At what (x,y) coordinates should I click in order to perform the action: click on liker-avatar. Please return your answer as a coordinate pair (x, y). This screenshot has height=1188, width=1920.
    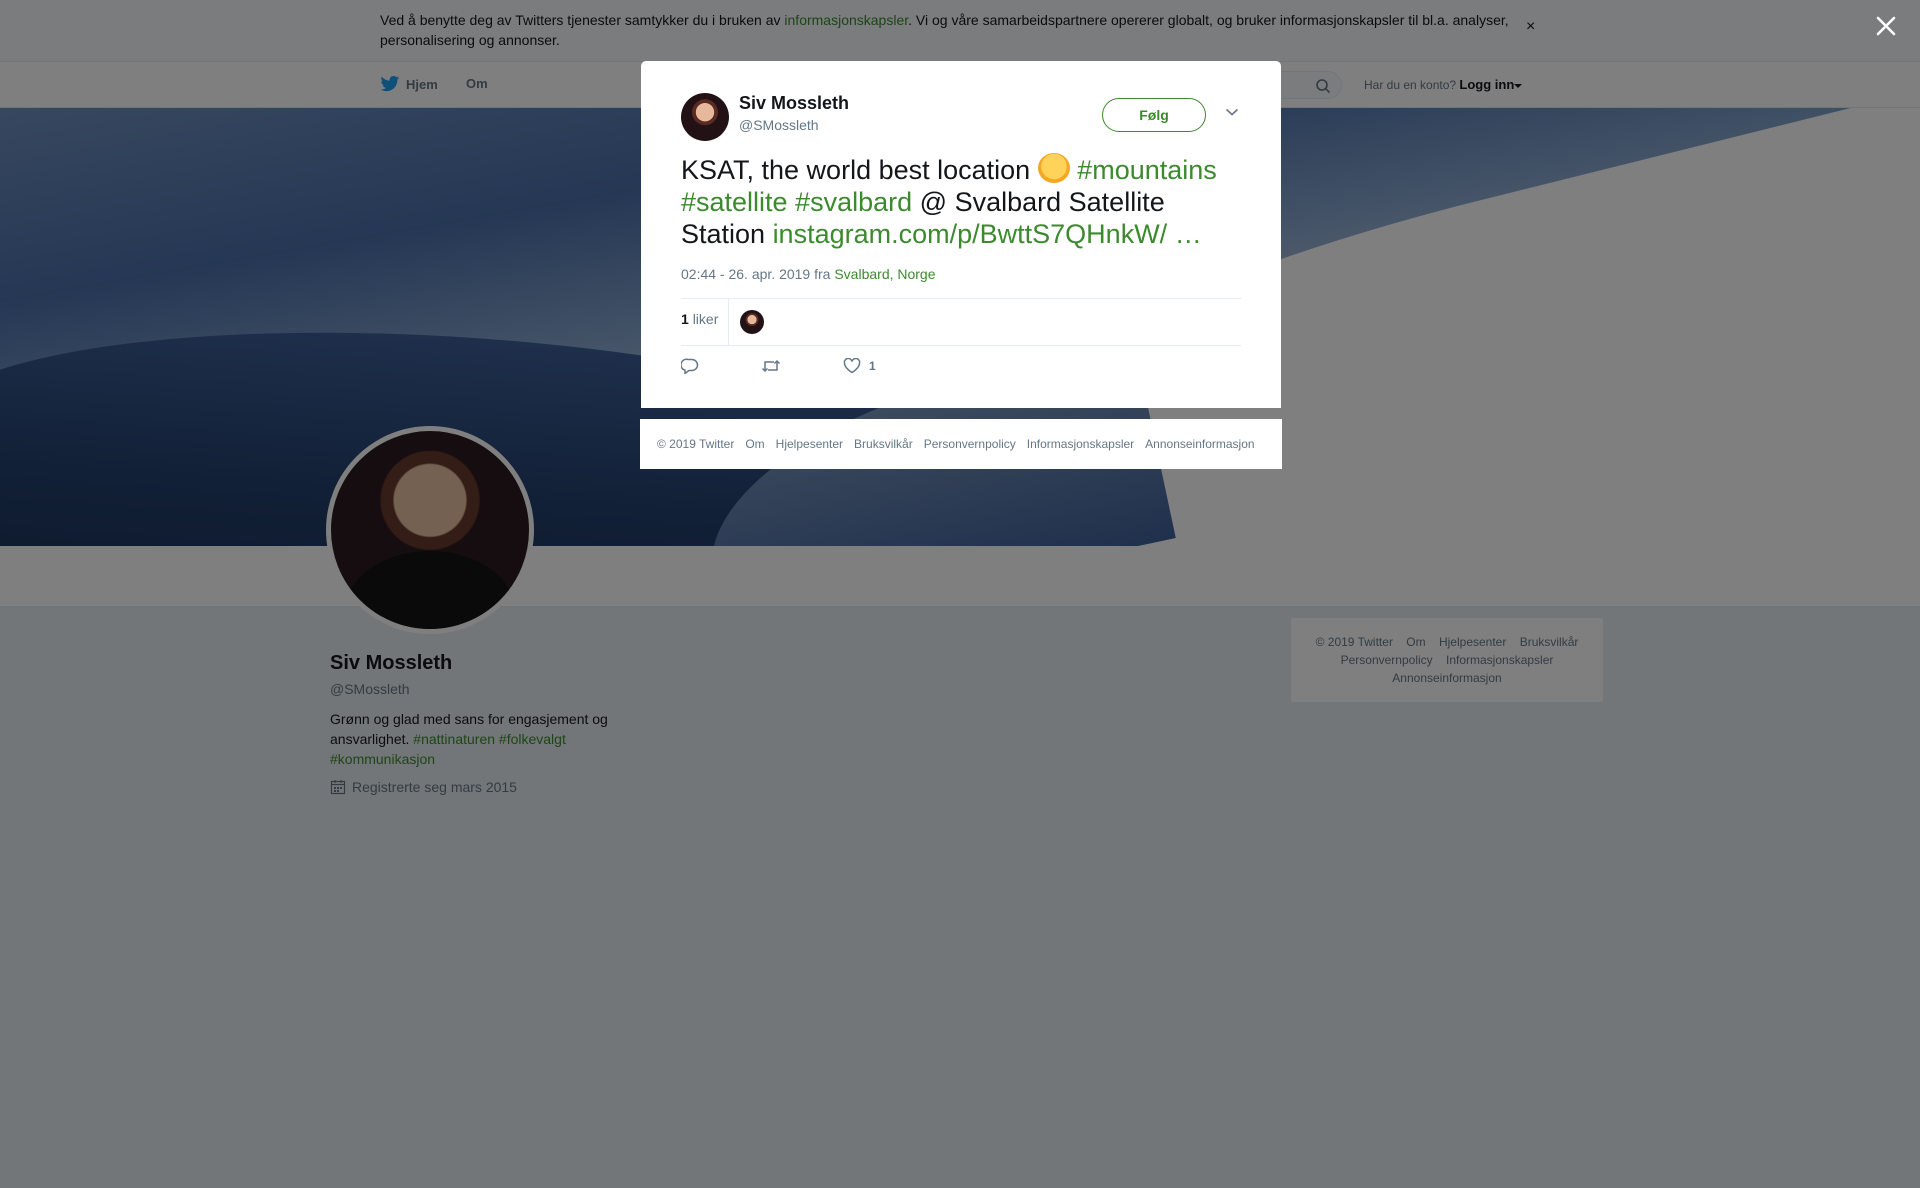
    Looking at the image, I should click on (752, 322).